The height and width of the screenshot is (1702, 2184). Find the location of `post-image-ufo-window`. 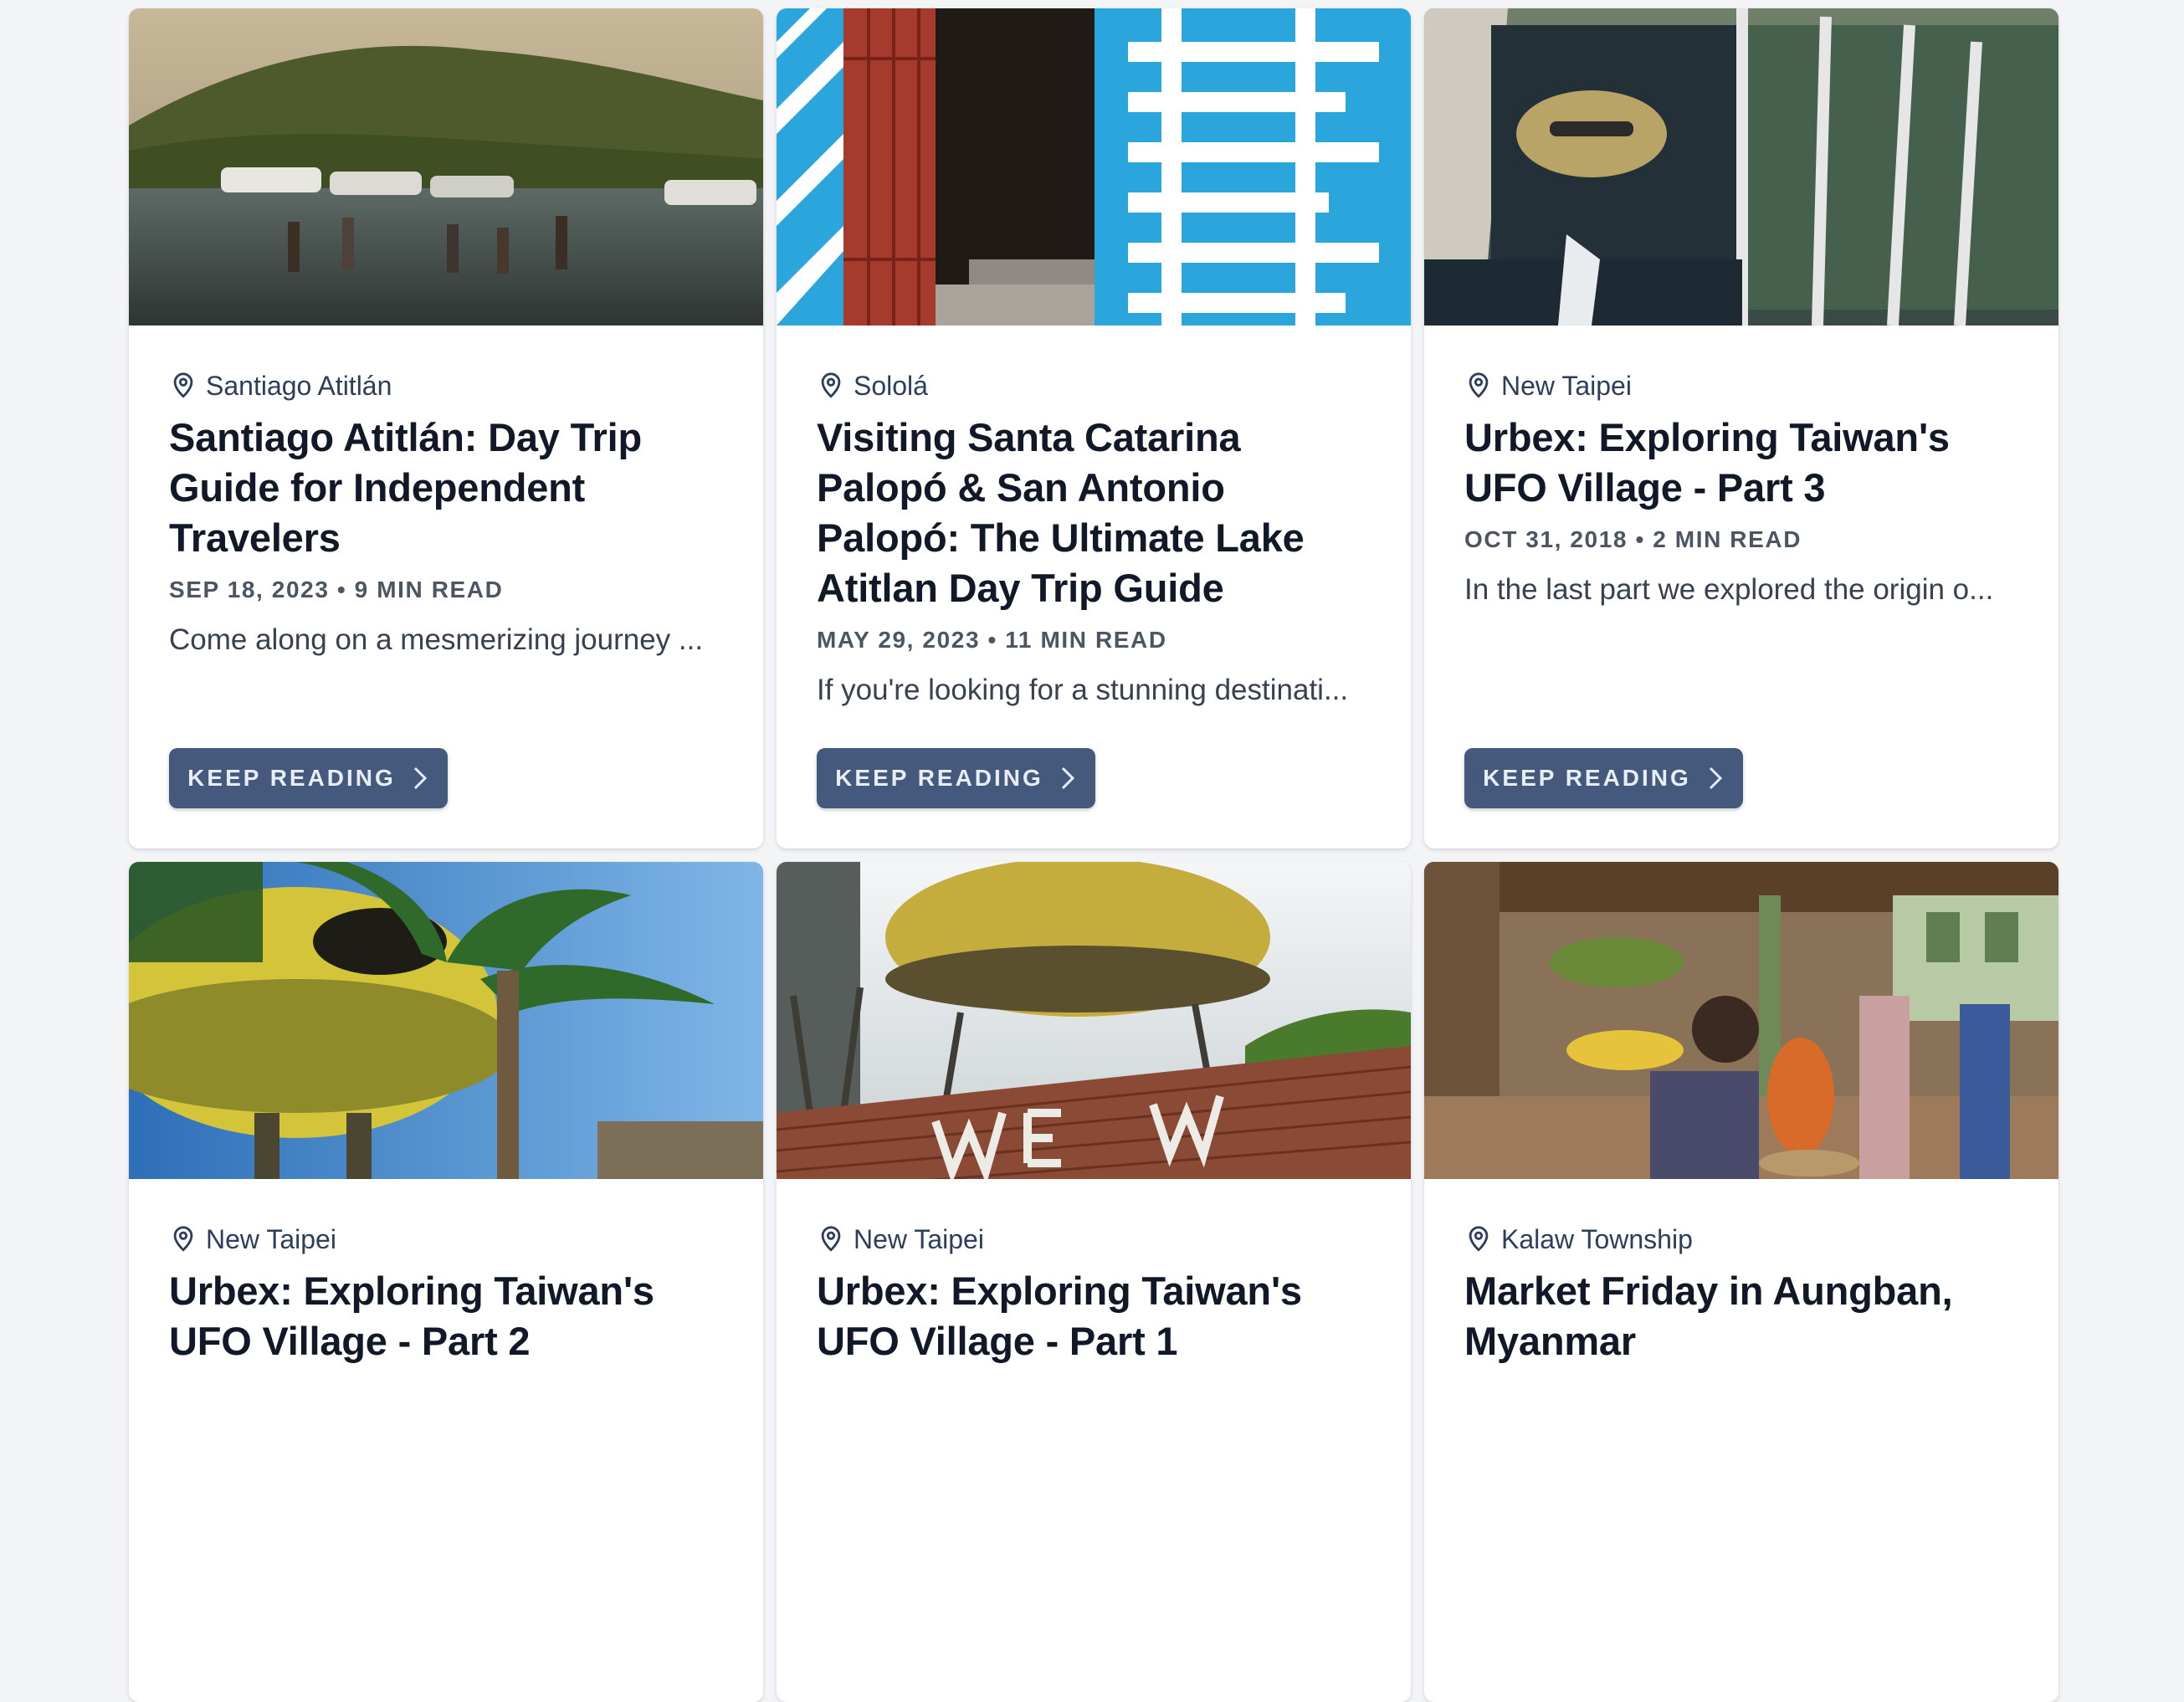

post-image-ufo-window is located at coordinates (1741, 167).